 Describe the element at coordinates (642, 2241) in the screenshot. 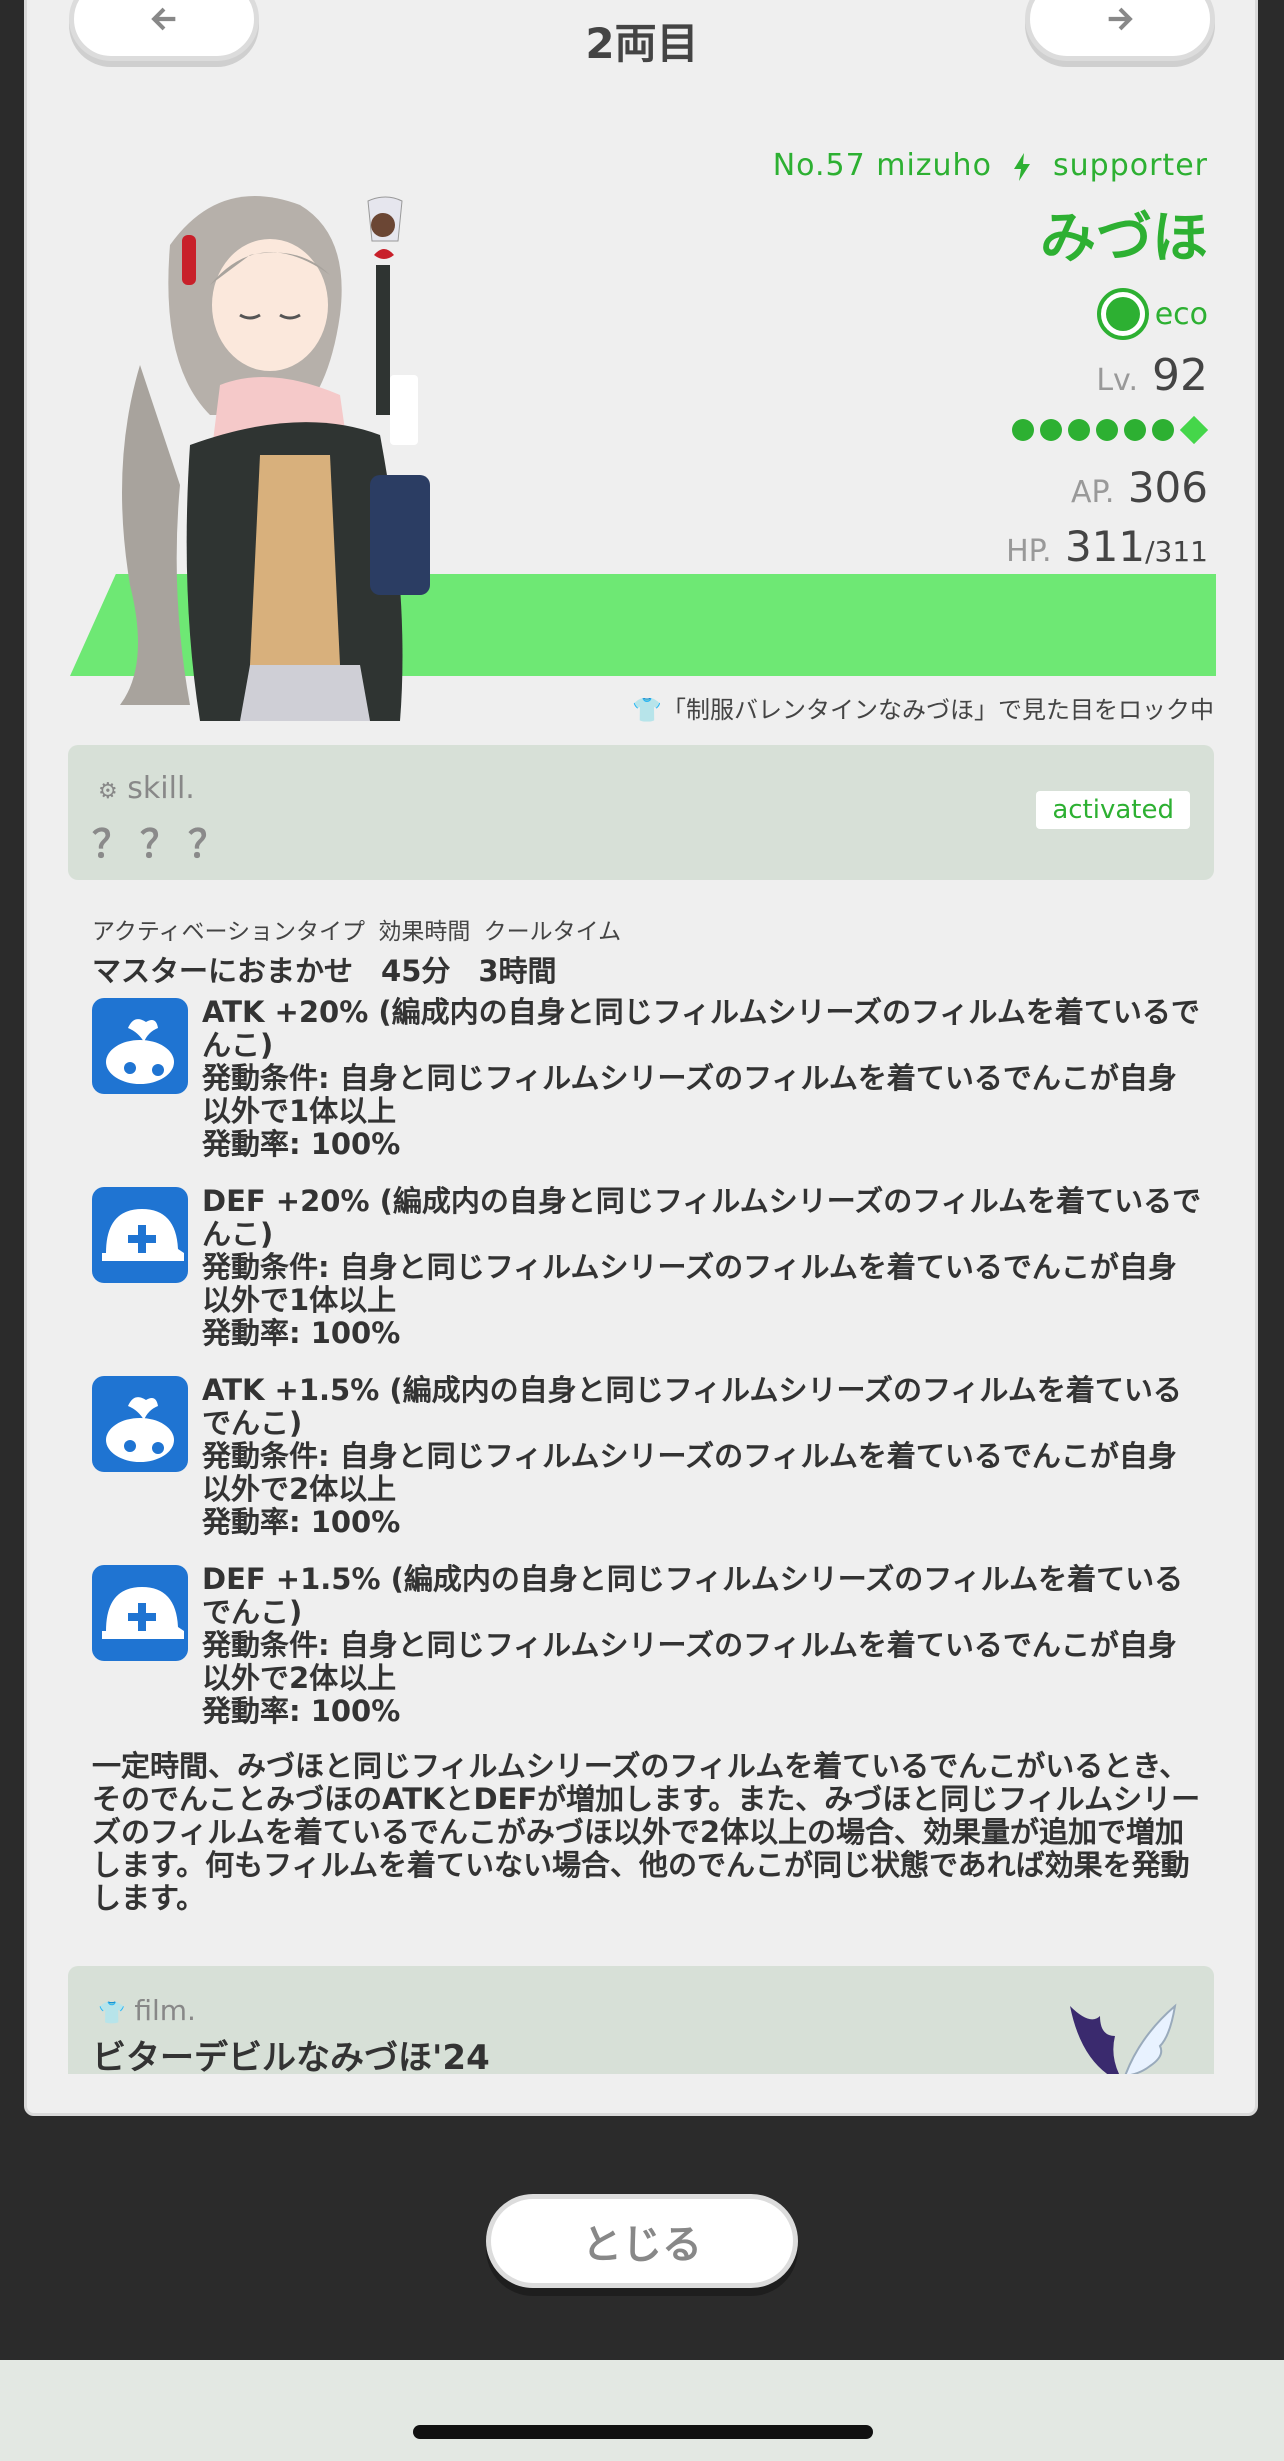

I see `close-button: とじる` at that location.